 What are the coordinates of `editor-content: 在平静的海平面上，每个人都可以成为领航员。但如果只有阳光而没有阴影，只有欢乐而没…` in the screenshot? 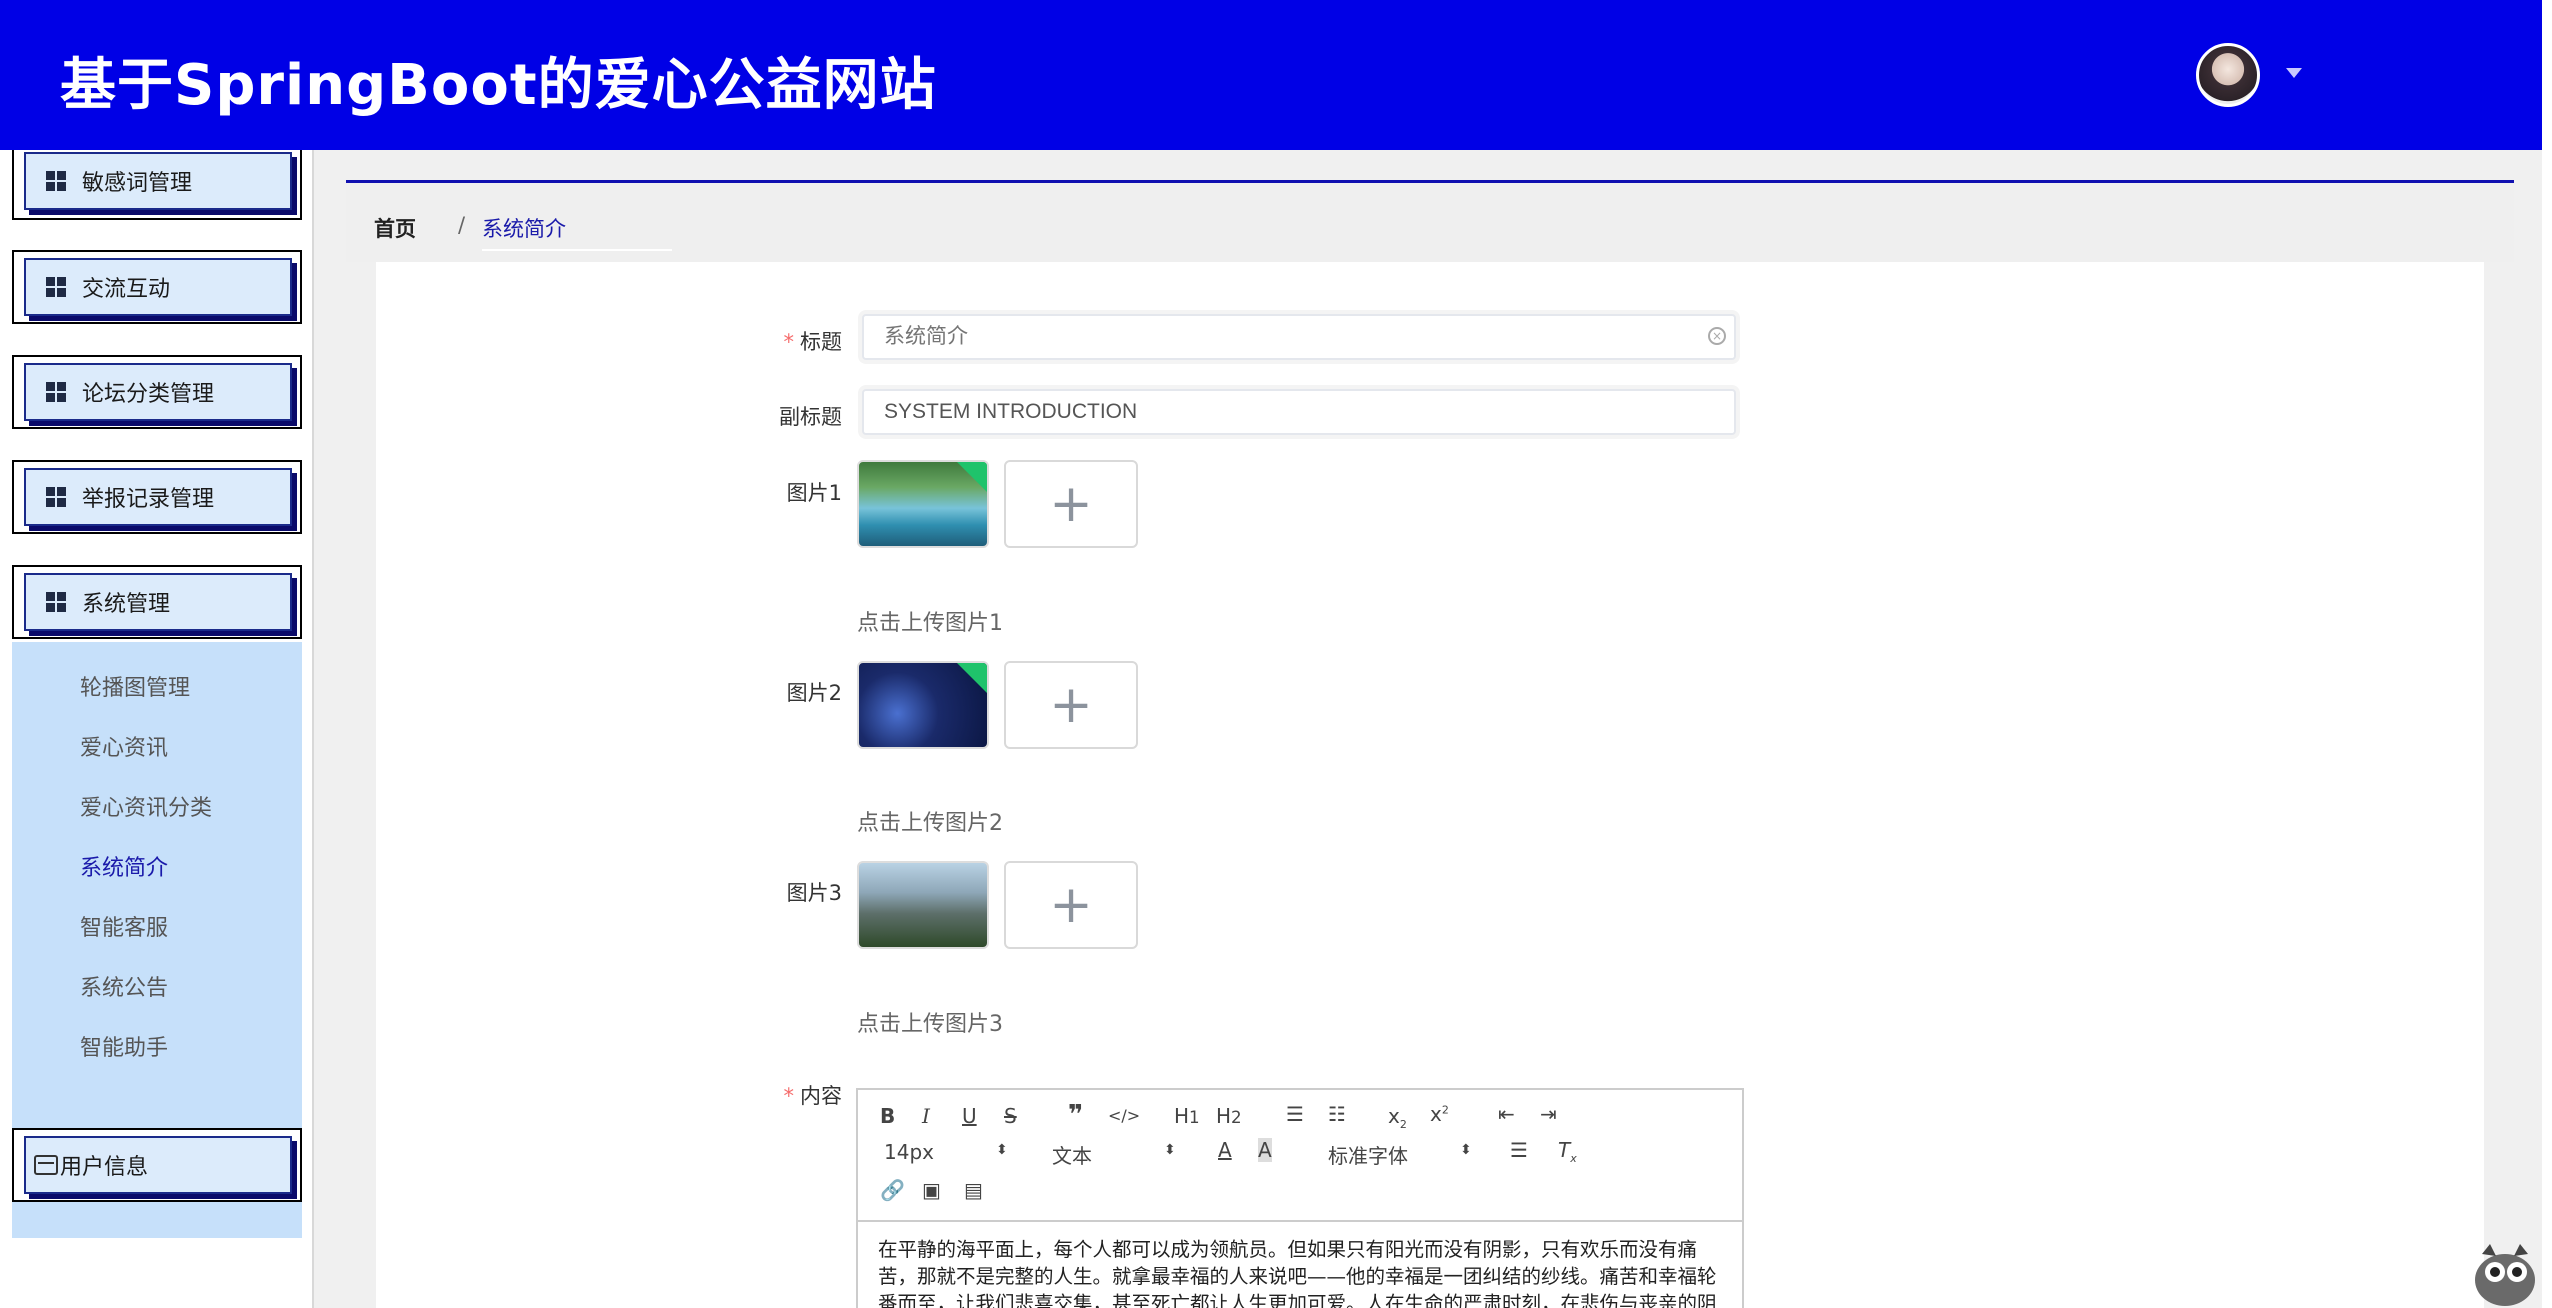 It's located at (1303, 1272).